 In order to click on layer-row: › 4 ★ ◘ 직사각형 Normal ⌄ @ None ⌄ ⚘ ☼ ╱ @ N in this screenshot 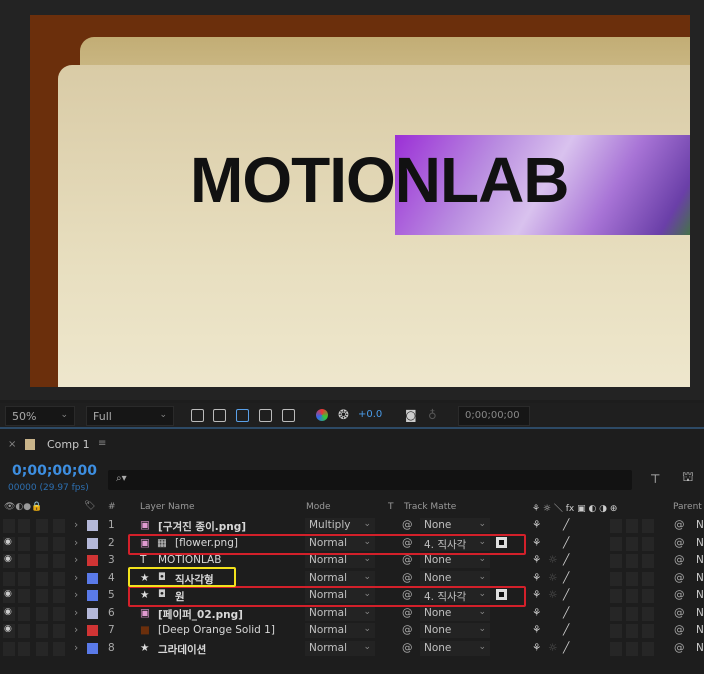, I will do `click(352, 579)`.